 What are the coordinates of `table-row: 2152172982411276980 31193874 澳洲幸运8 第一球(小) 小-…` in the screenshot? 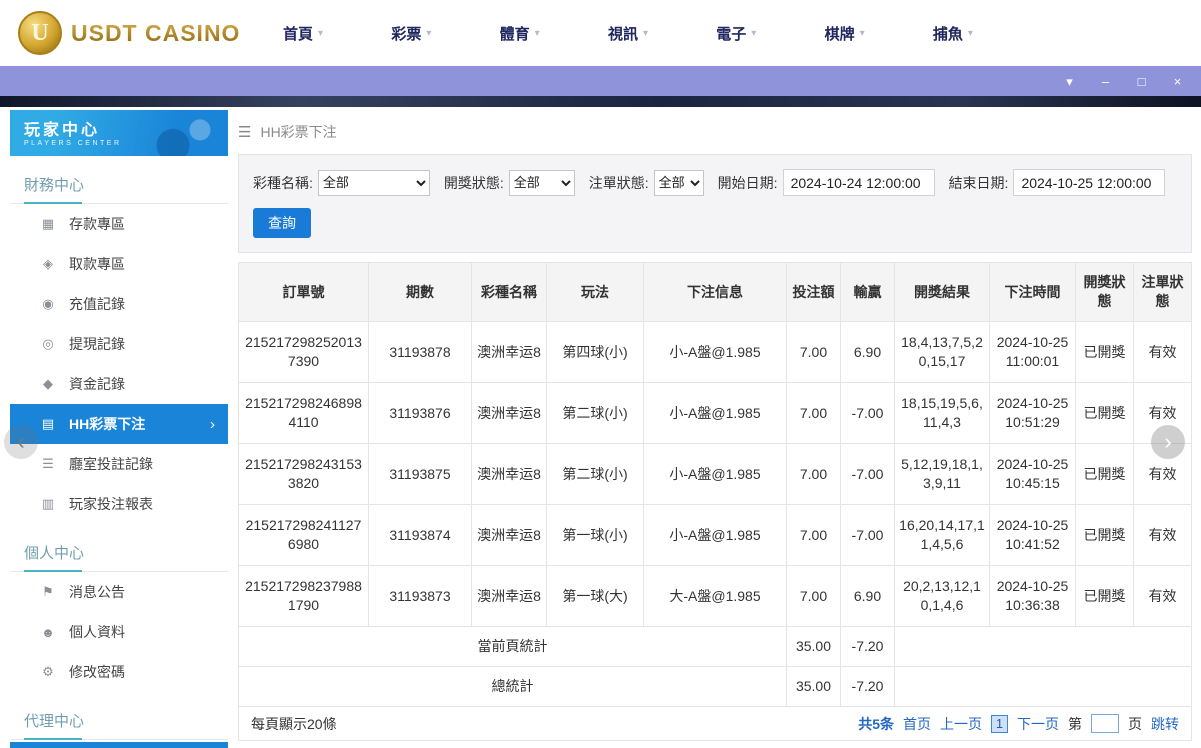 It's located at (715, 535).